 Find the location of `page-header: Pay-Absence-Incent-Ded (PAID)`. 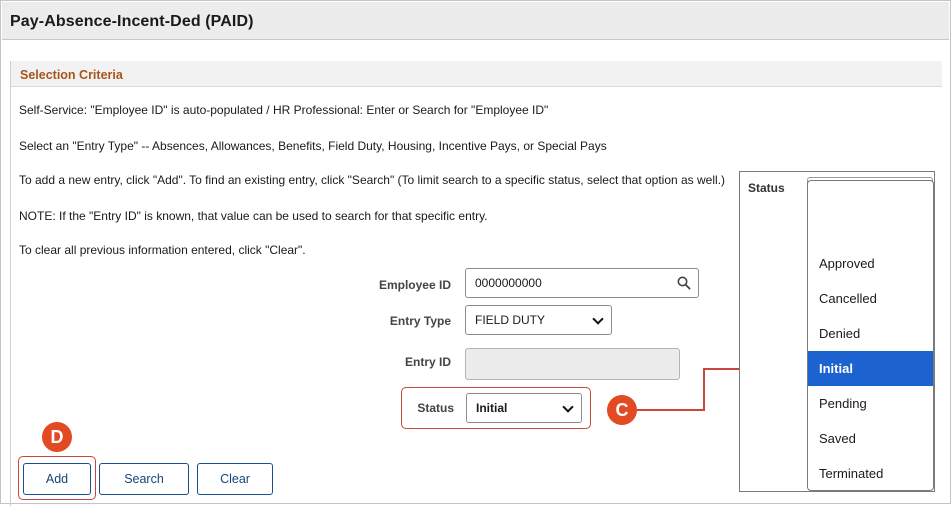

page-header: Pay-Absence-Incent-Ded (PAID) is located at coordinates (475, 21).